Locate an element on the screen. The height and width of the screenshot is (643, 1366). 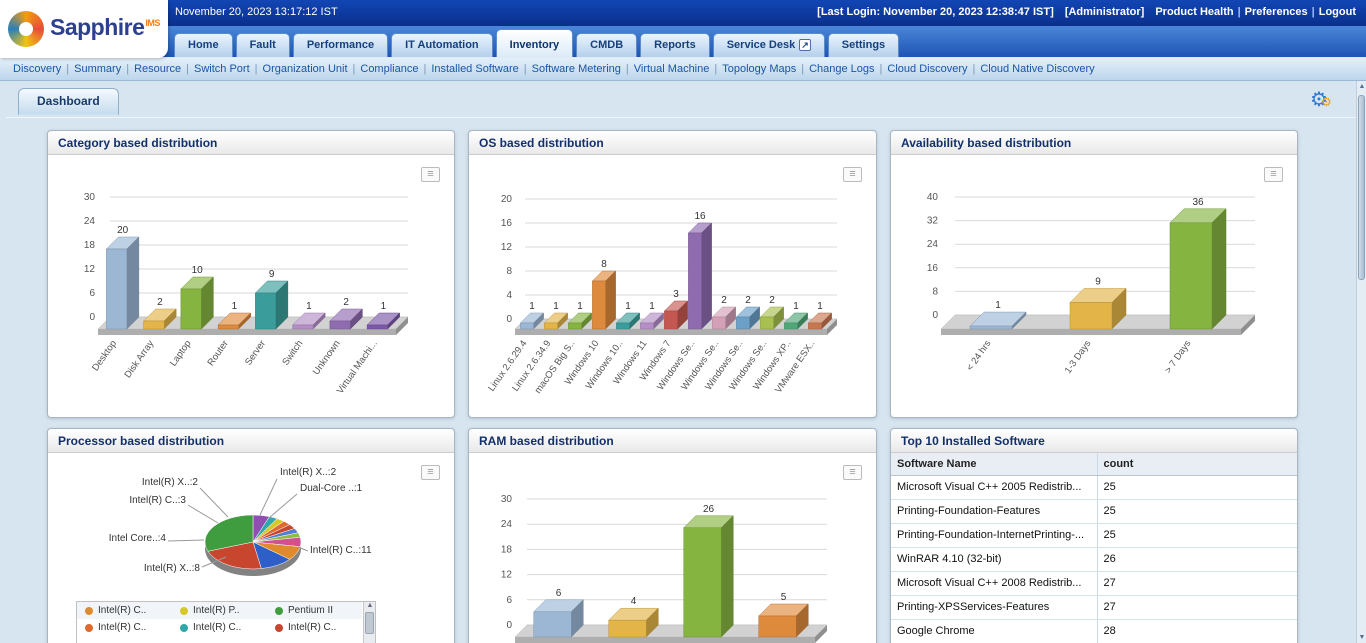
svg-text: 24 is located at coordinates (90, 221).